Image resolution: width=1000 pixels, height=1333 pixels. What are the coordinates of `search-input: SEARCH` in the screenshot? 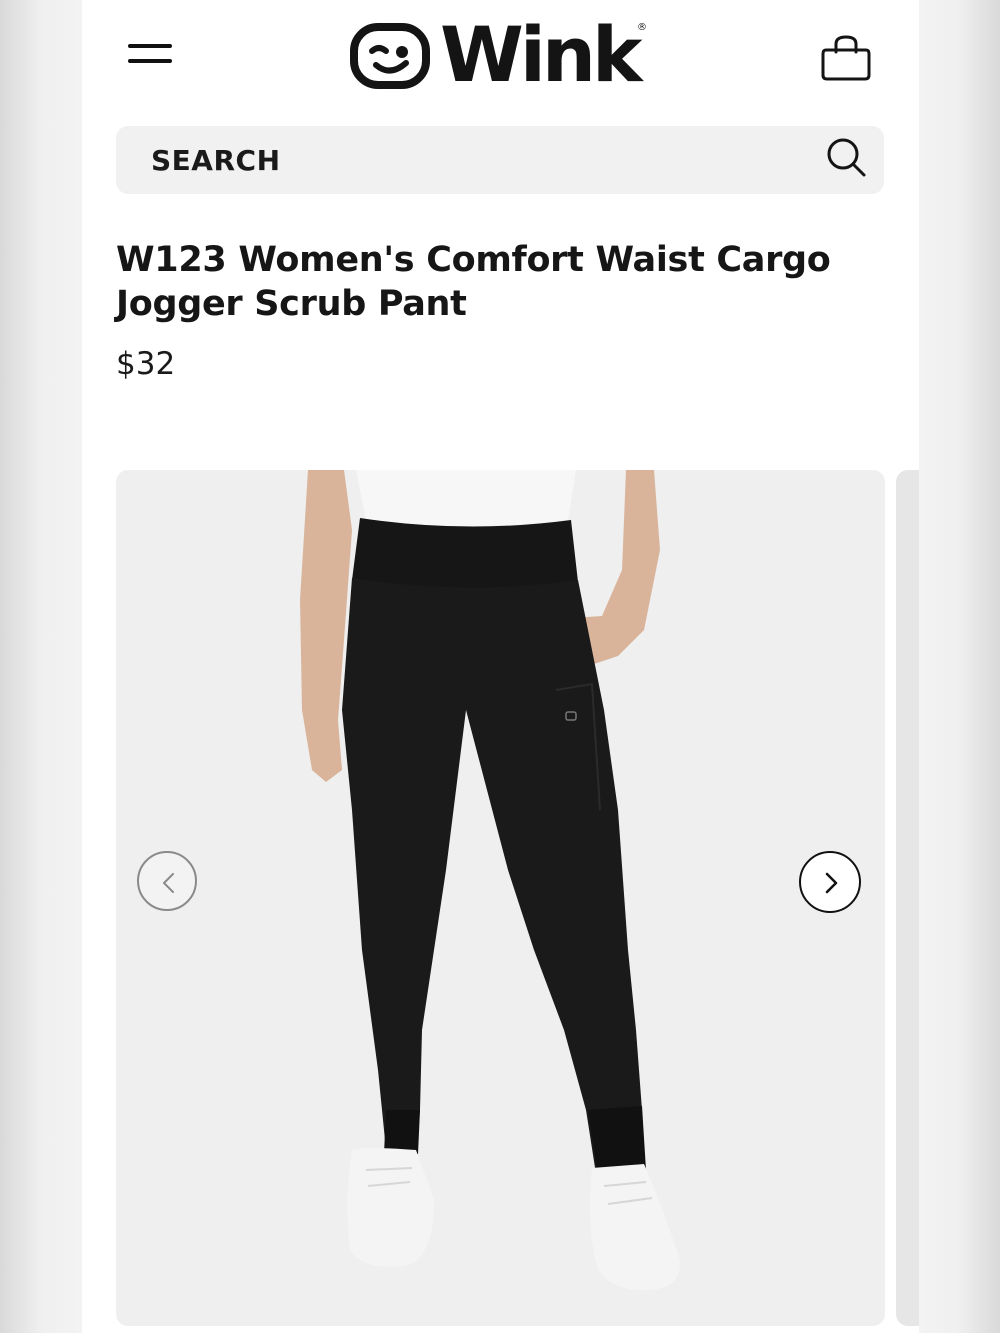 It's located at (216, 160).